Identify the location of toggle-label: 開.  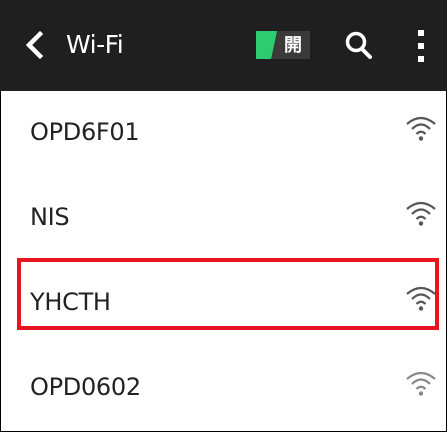
(293, 45).